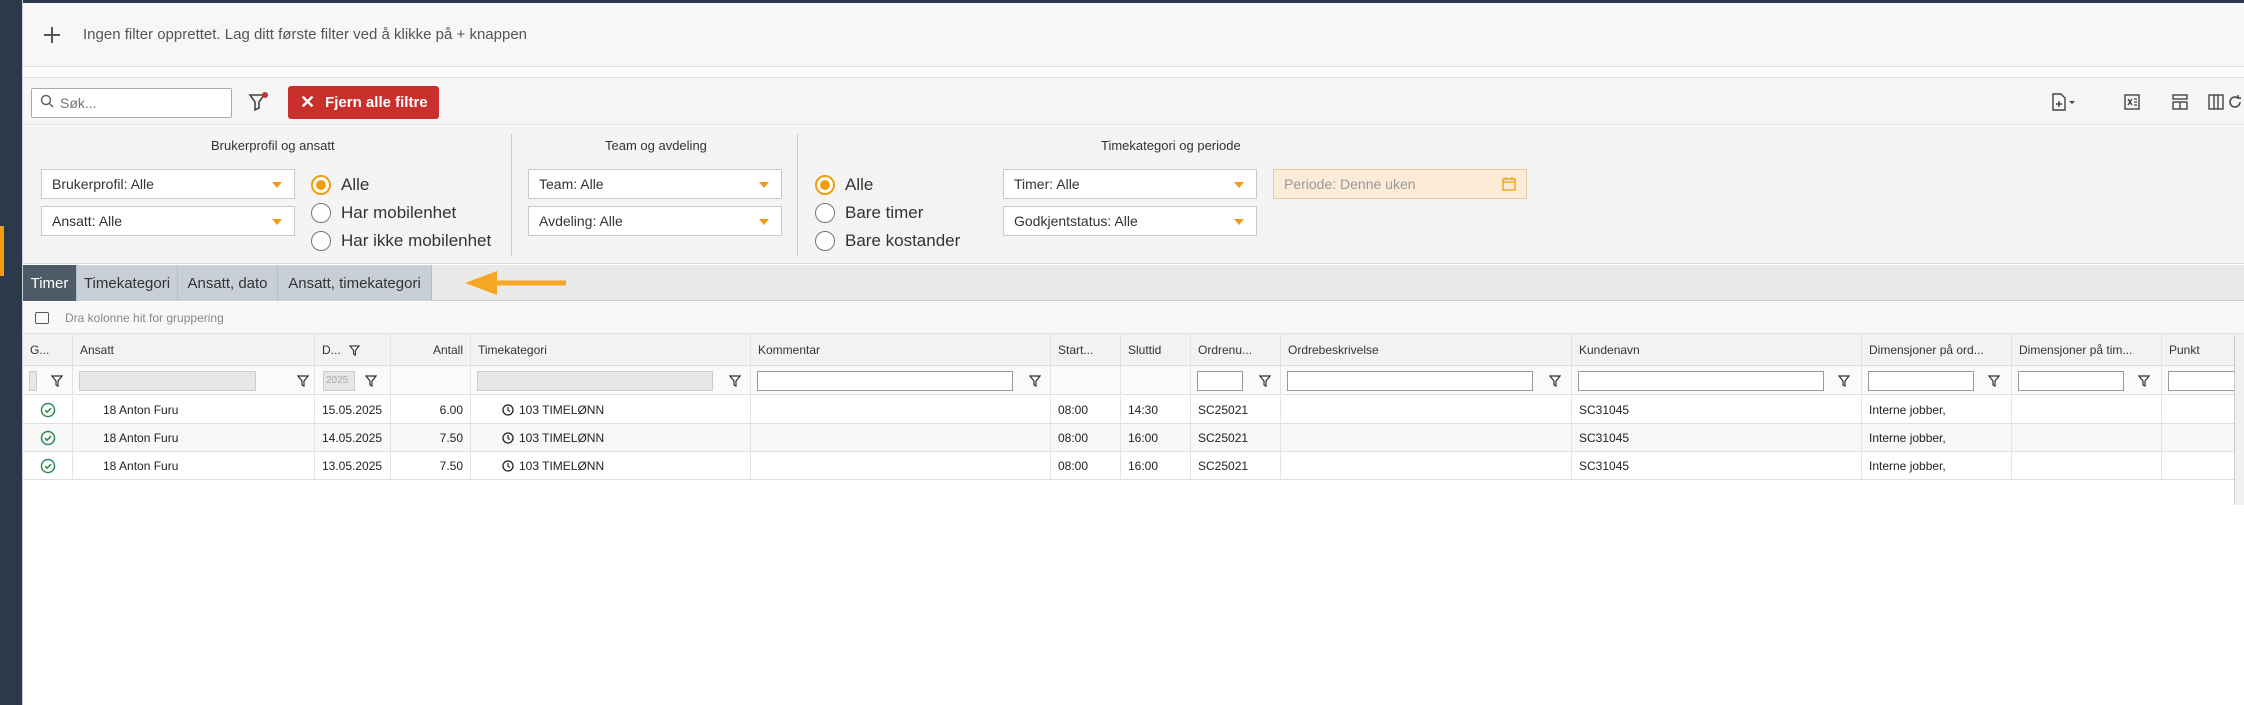 This screenshot has height=705, width=2244. Describe the element at coordinates (1410, 380) in the screenshot. I see `order-description-filter-box` at that location.